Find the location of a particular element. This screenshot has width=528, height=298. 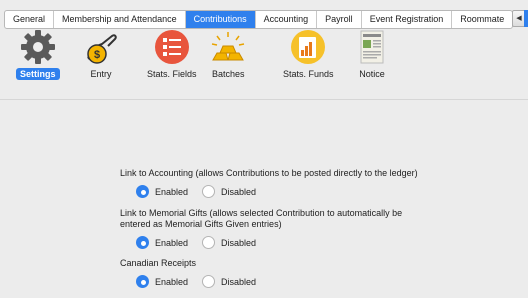

toolbar-stats-funds-button: Stats. Funds is located at coordinates (308, 54).